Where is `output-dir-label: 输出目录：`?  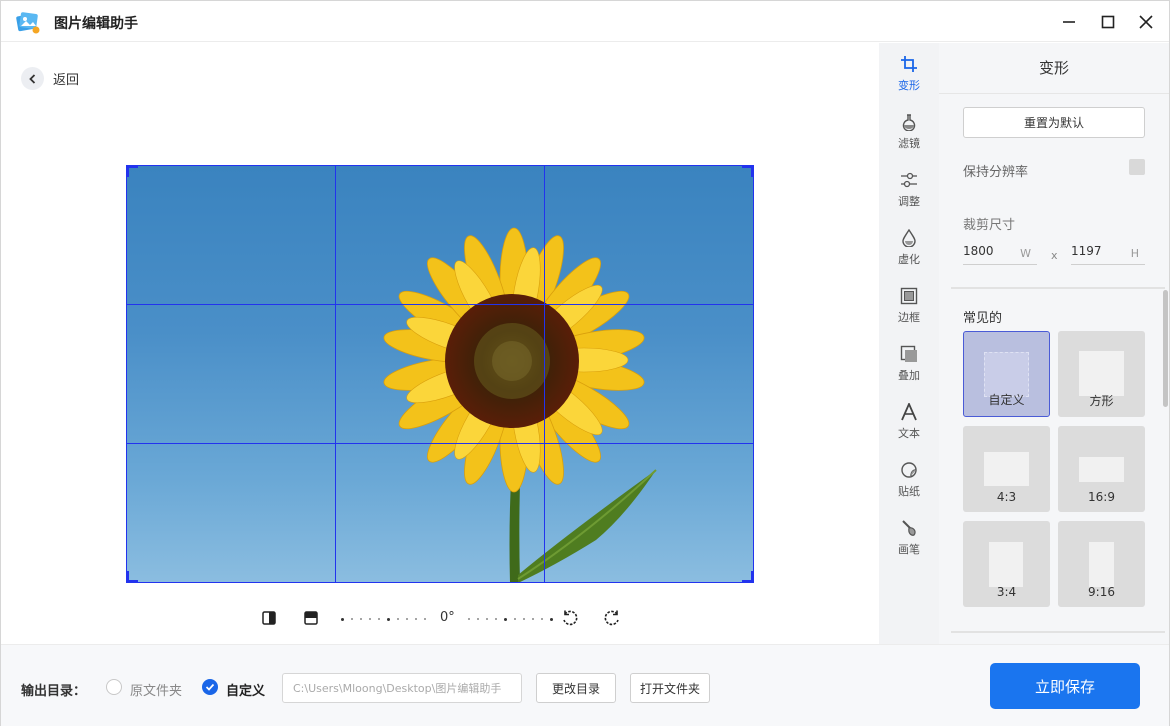 output-dir-label: 输出目录： is located at coordinates (54, 691).